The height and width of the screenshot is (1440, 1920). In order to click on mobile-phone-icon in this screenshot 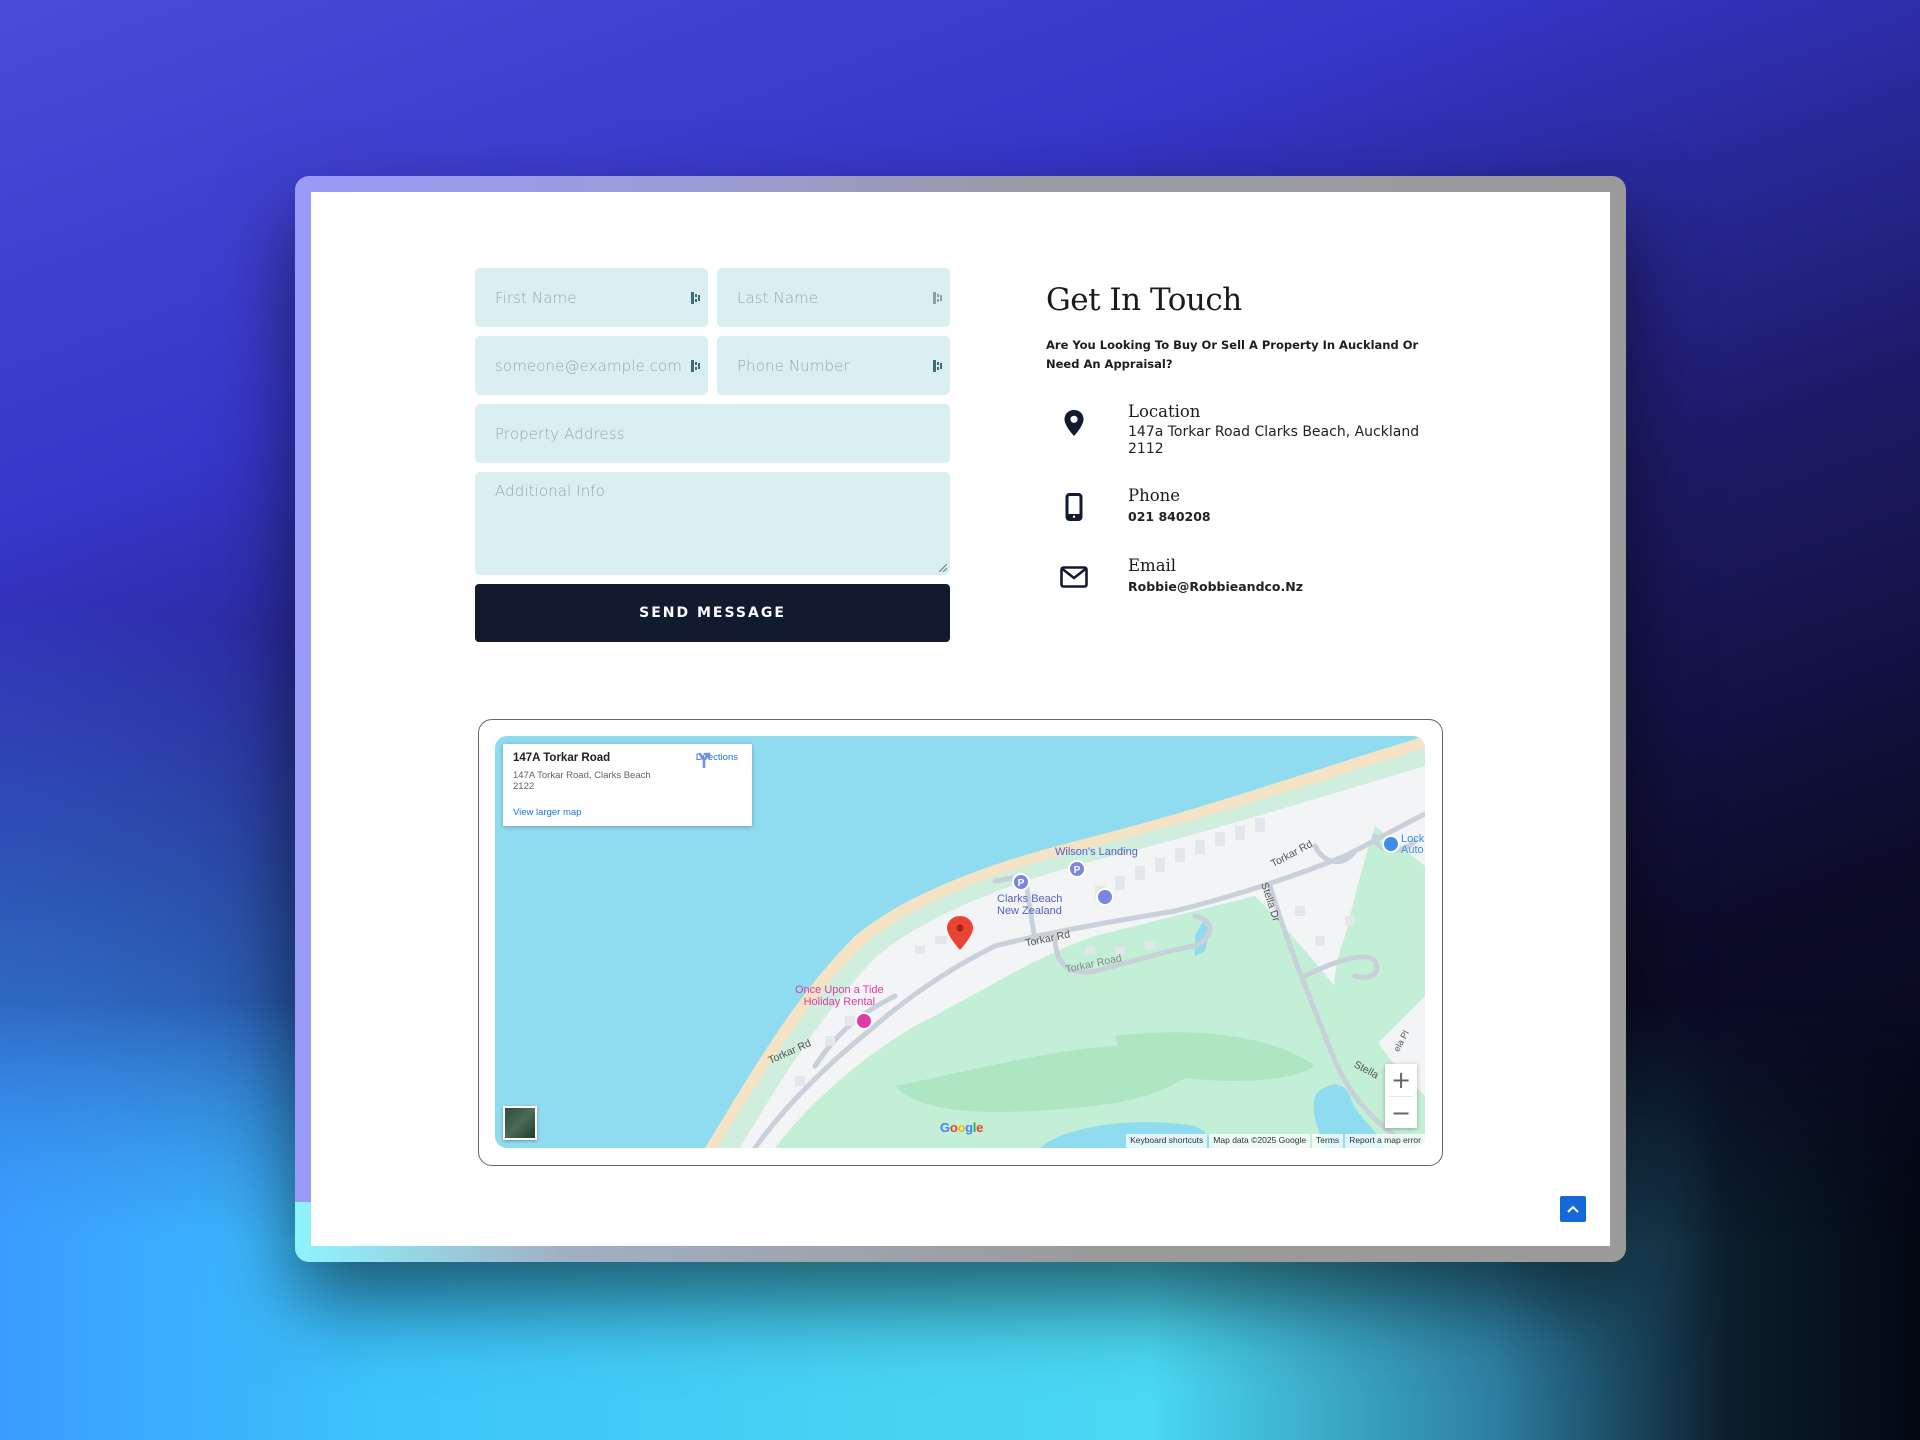, I will do `click(1074, 507)`.